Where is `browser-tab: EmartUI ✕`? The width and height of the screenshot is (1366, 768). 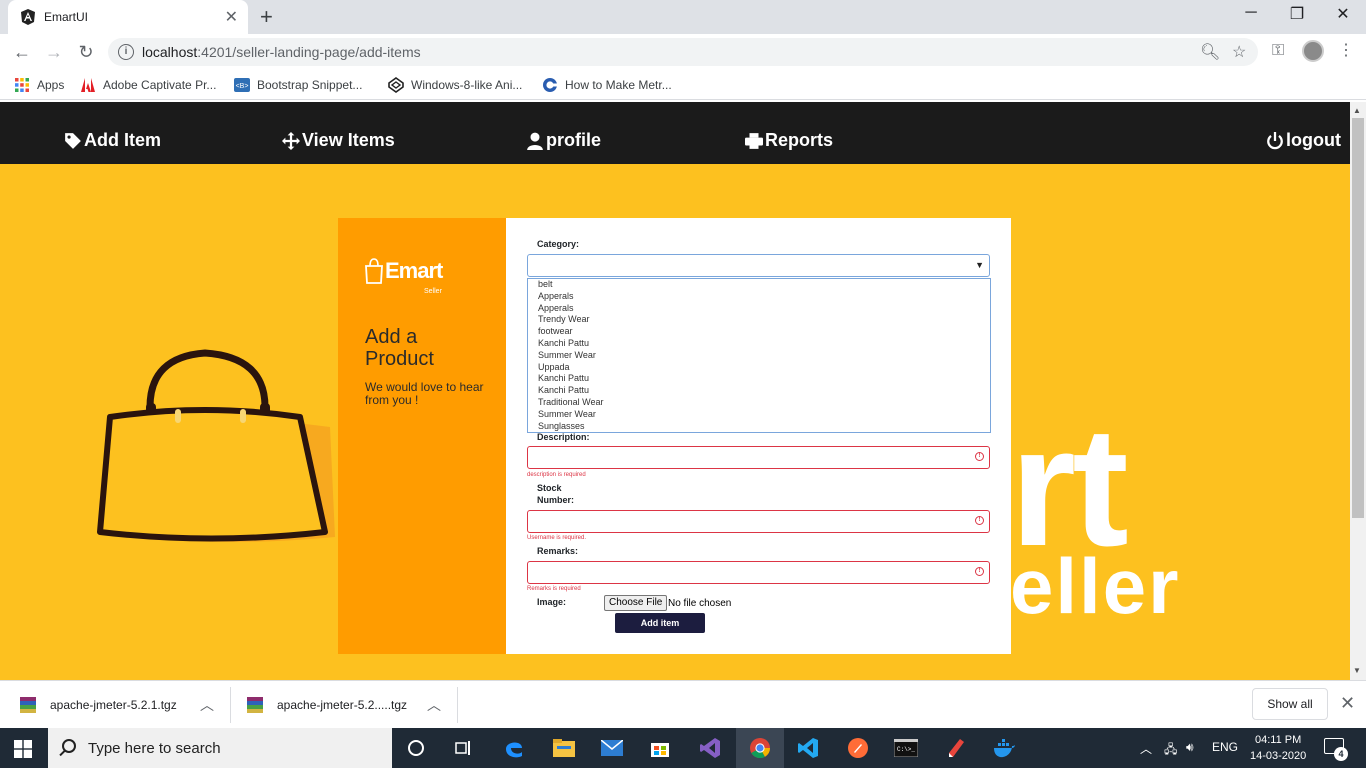 browser-tab: EmartUI ✕ is located at coordinates (128, 17).